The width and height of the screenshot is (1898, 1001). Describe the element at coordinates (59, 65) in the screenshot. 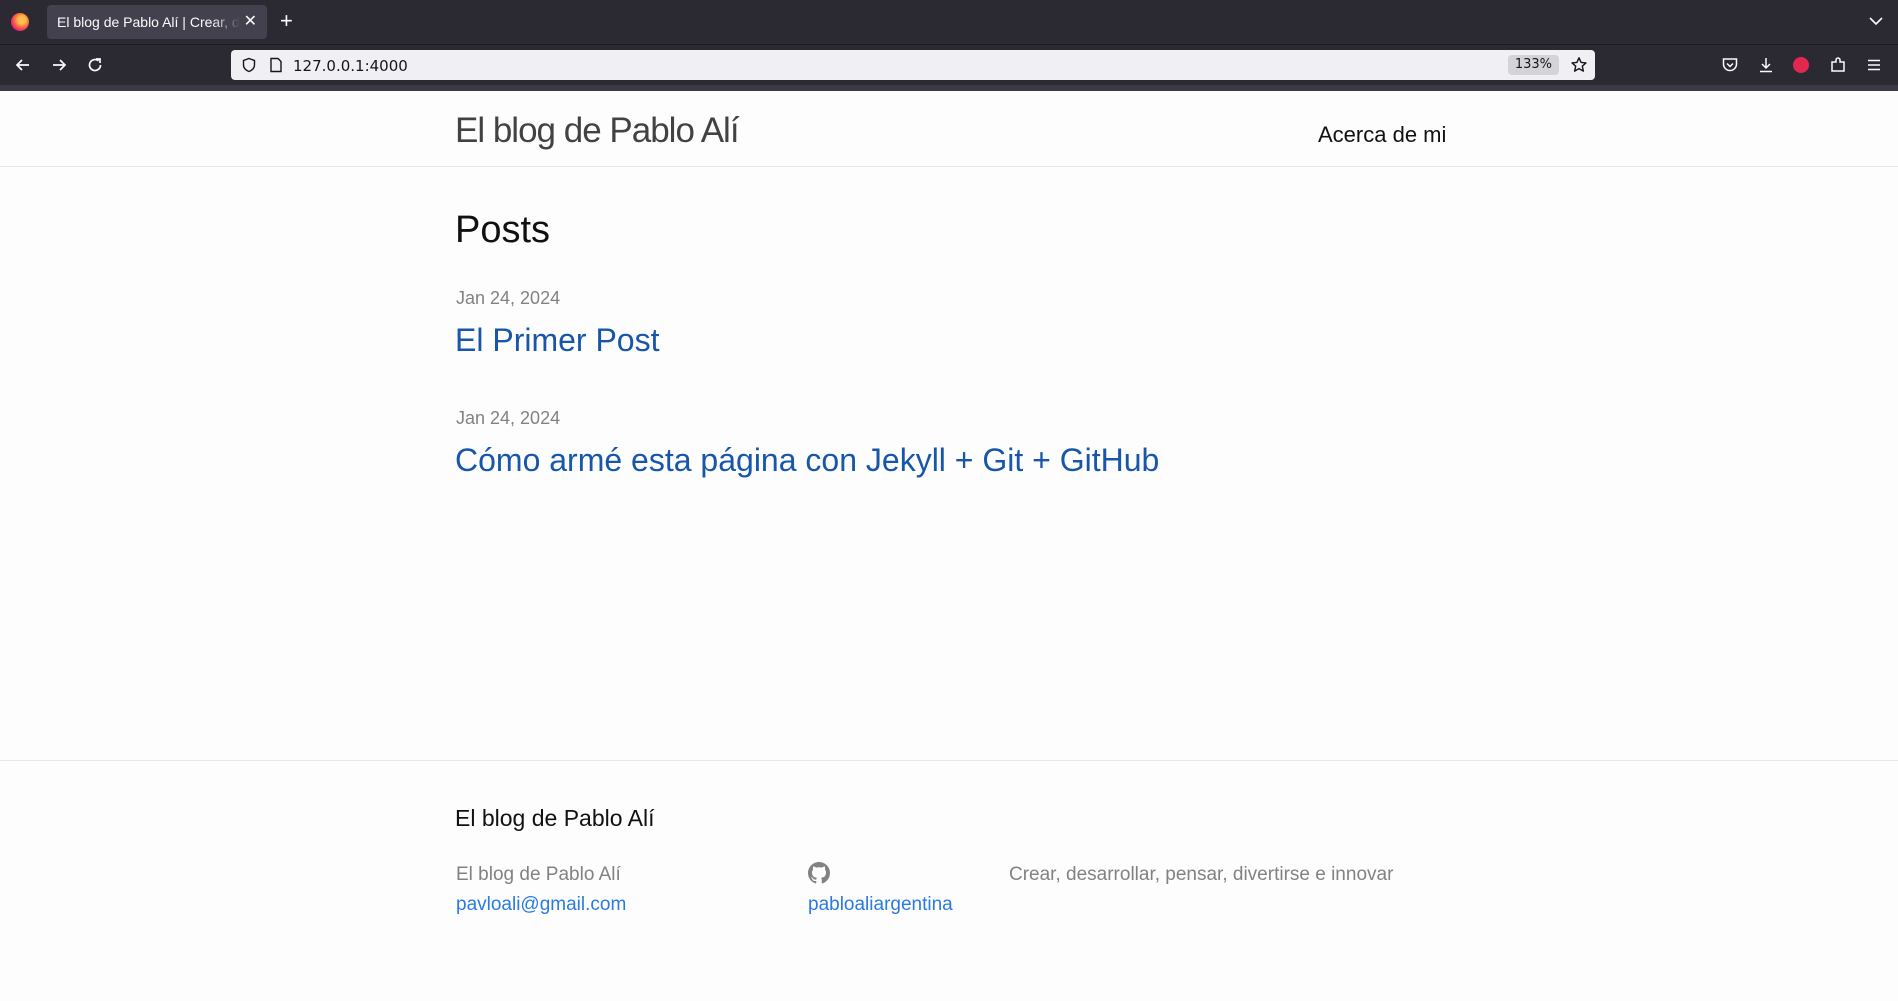

I see `forward-arrow-icon` at that location.